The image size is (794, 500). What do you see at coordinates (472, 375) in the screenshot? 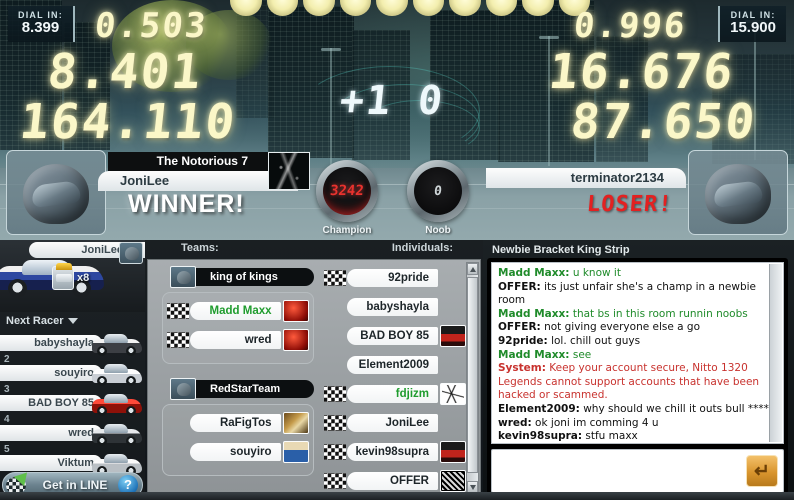
I see `scrollbar-thumb` at bounding box center [472, 375].